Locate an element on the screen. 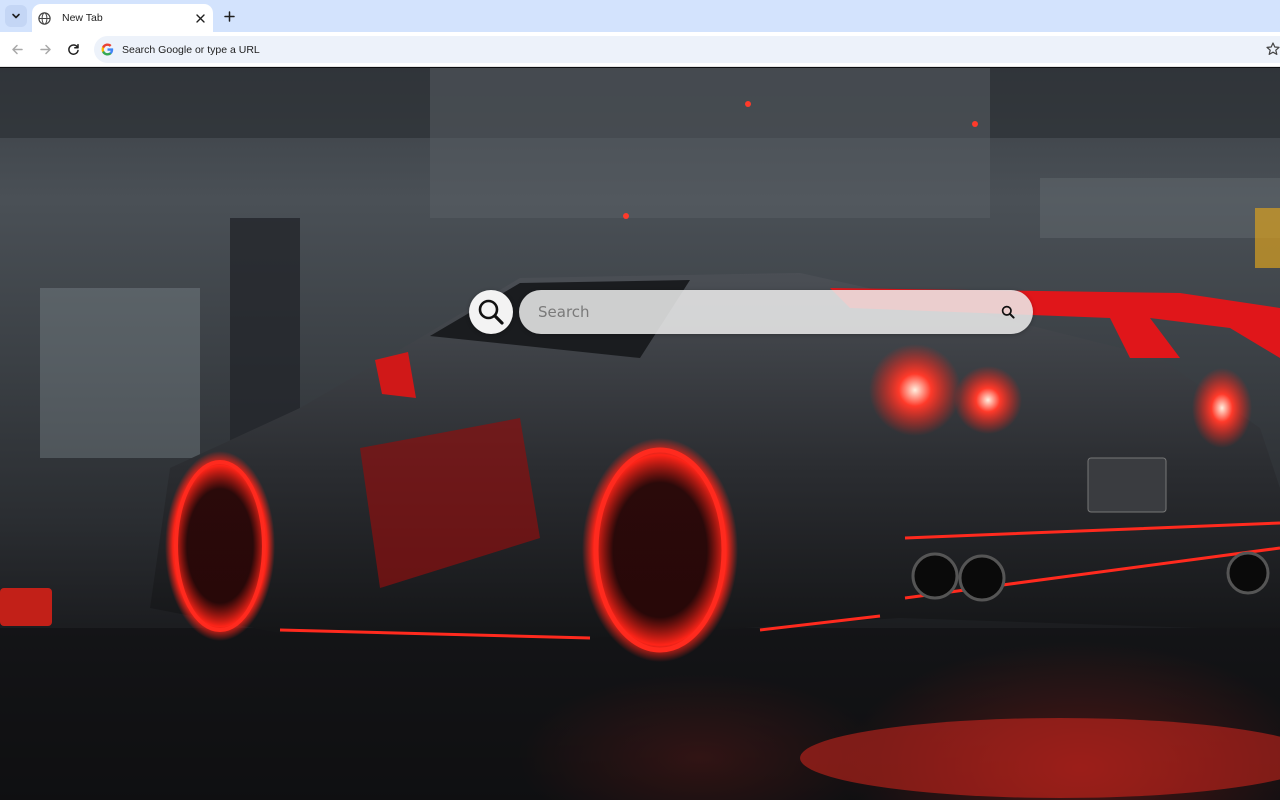 The image size is (1280, 800). arrow-right-icon is located at coordinates (45, 49).